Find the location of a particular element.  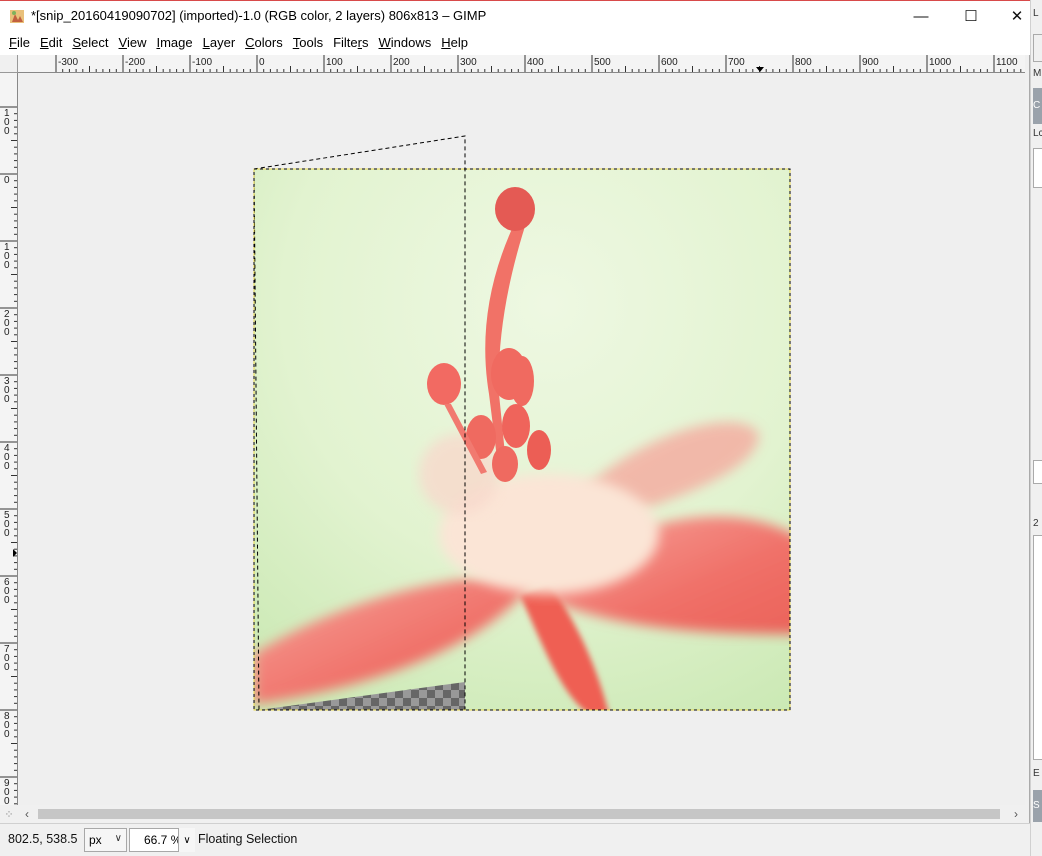

pointer-coordinates: 802.5, 538.5 is located at coordinates (43, 839).